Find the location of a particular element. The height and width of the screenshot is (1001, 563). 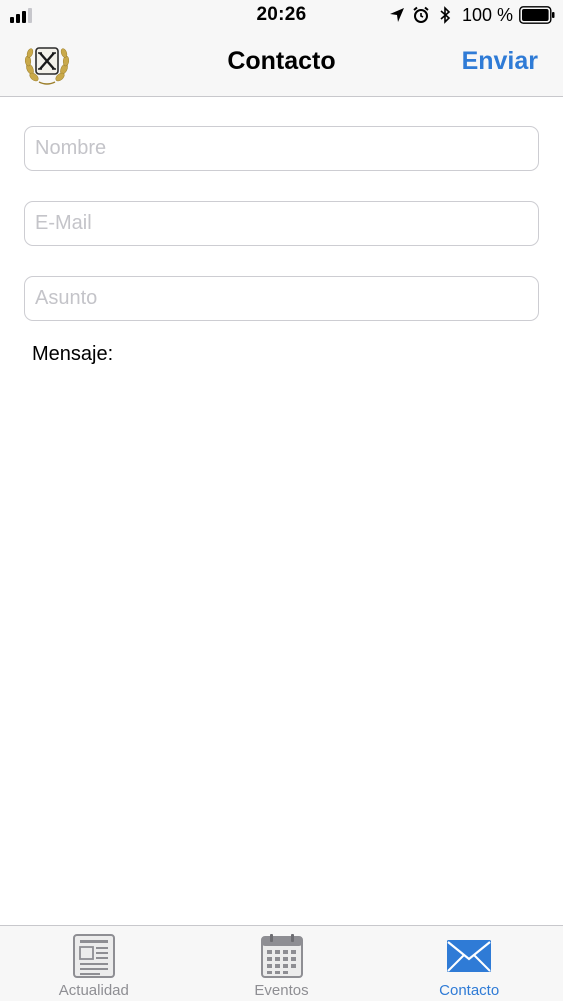

tab-label-eventos: Eventos is located at coordinates (281, 990).